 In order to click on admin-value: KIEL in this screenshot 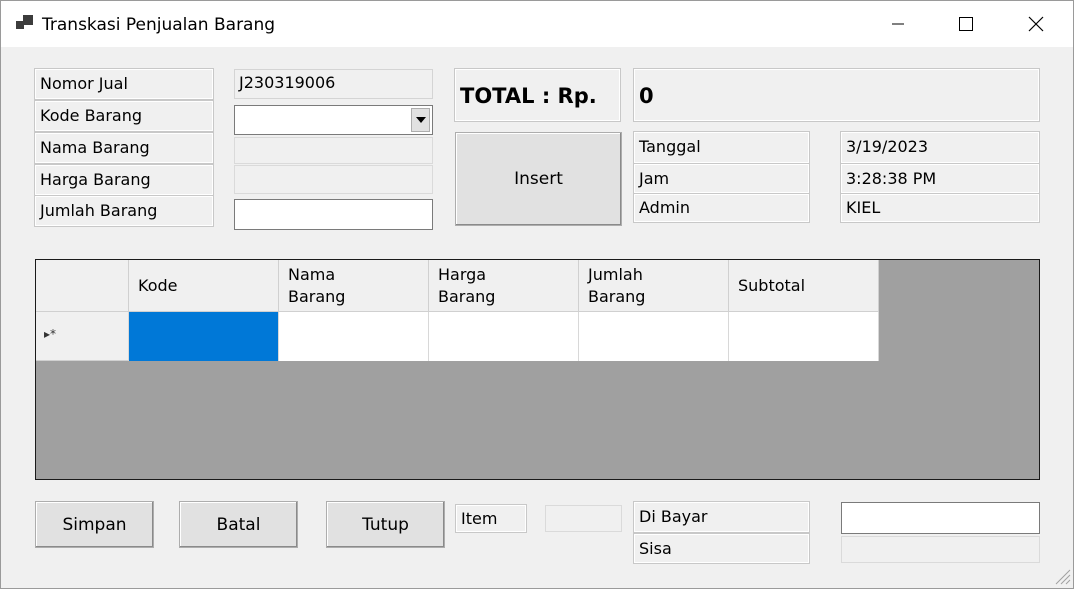, I will do `click(940, 208)`.